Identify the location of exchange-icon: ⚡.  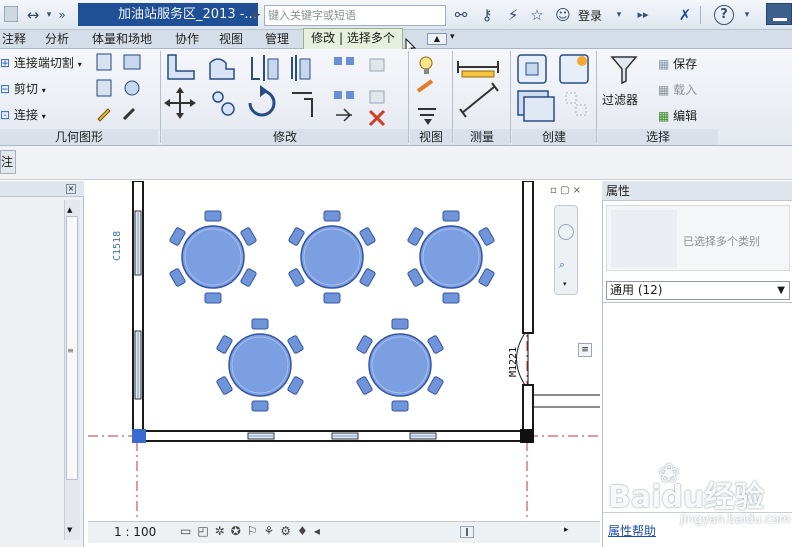
(513, 15).